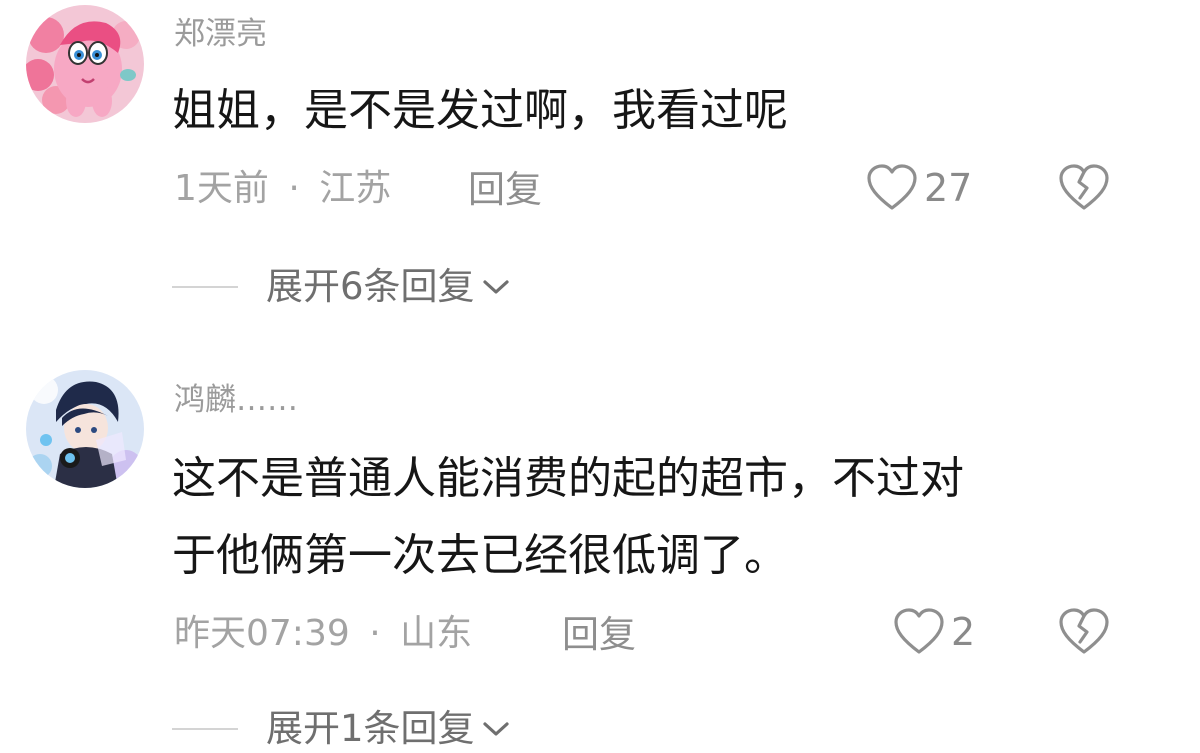 Image resolution: width=1200 pixels, height=753 pixels. What do you see at coordinates (948, 188) in the screenshot?
I see `like-count: 27` at bounding box center [948, 188].